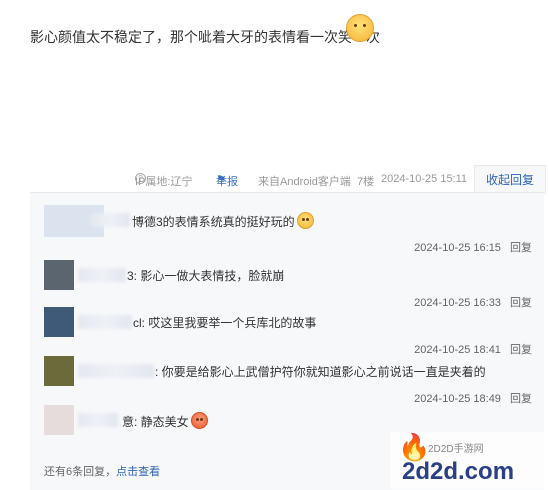 The height and width of the screenshot is (490, 549). I want to click on reply-text: 意: 静态美女, so click(165, 421).